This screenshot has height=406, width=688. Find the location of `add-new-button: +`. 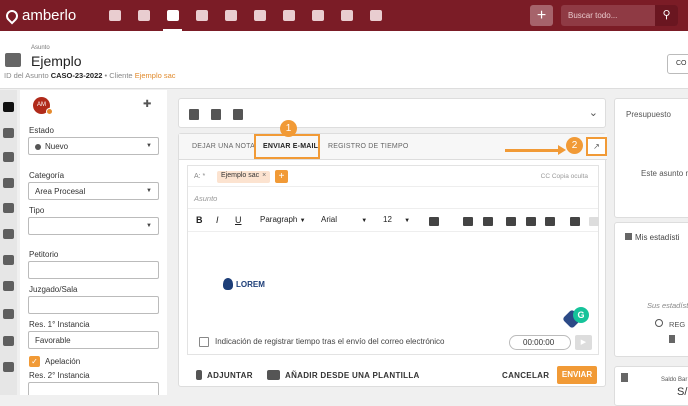

add-new-button: + is located at coordinates (541, 15).